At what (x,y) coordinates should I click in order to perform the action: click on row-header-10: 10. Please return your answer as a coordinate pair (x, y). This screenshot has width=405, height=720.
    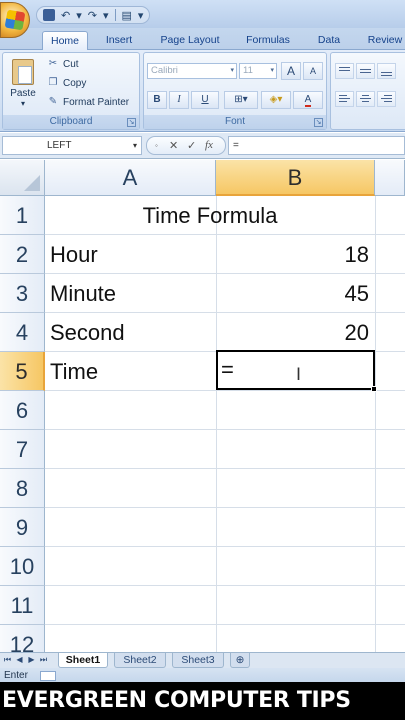
    Looking at the image, I should click on (22, 566).